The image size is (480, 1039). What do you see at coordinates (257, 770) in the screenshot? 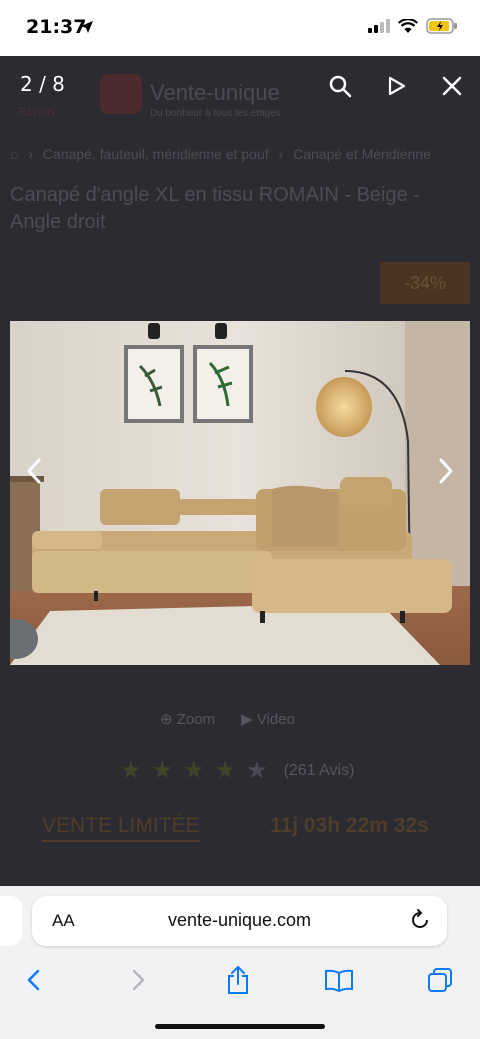
I see `star-empty-icon: ★` at bounding box center [257, 770].